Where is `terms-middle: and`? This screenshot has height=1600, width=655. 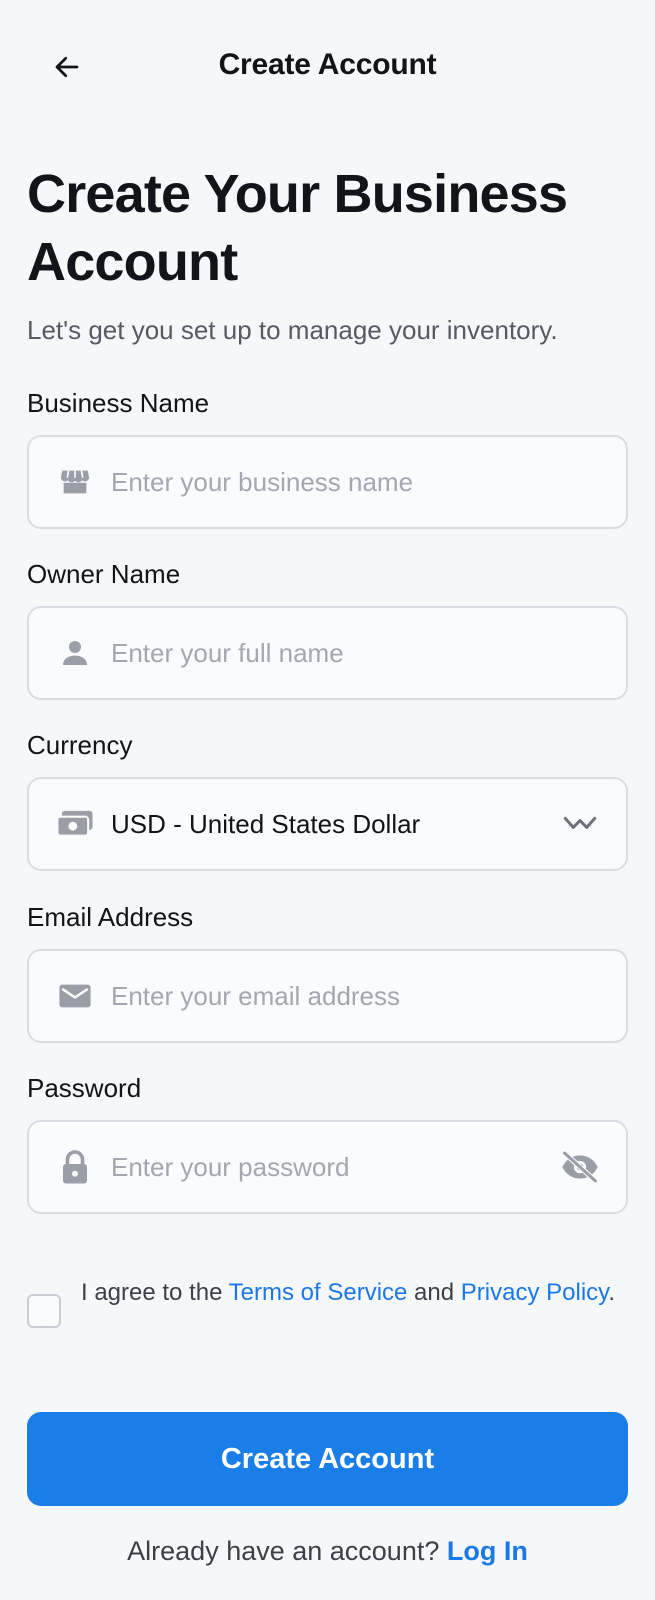 terms-middle: and is located at coordinates (434, 1292).